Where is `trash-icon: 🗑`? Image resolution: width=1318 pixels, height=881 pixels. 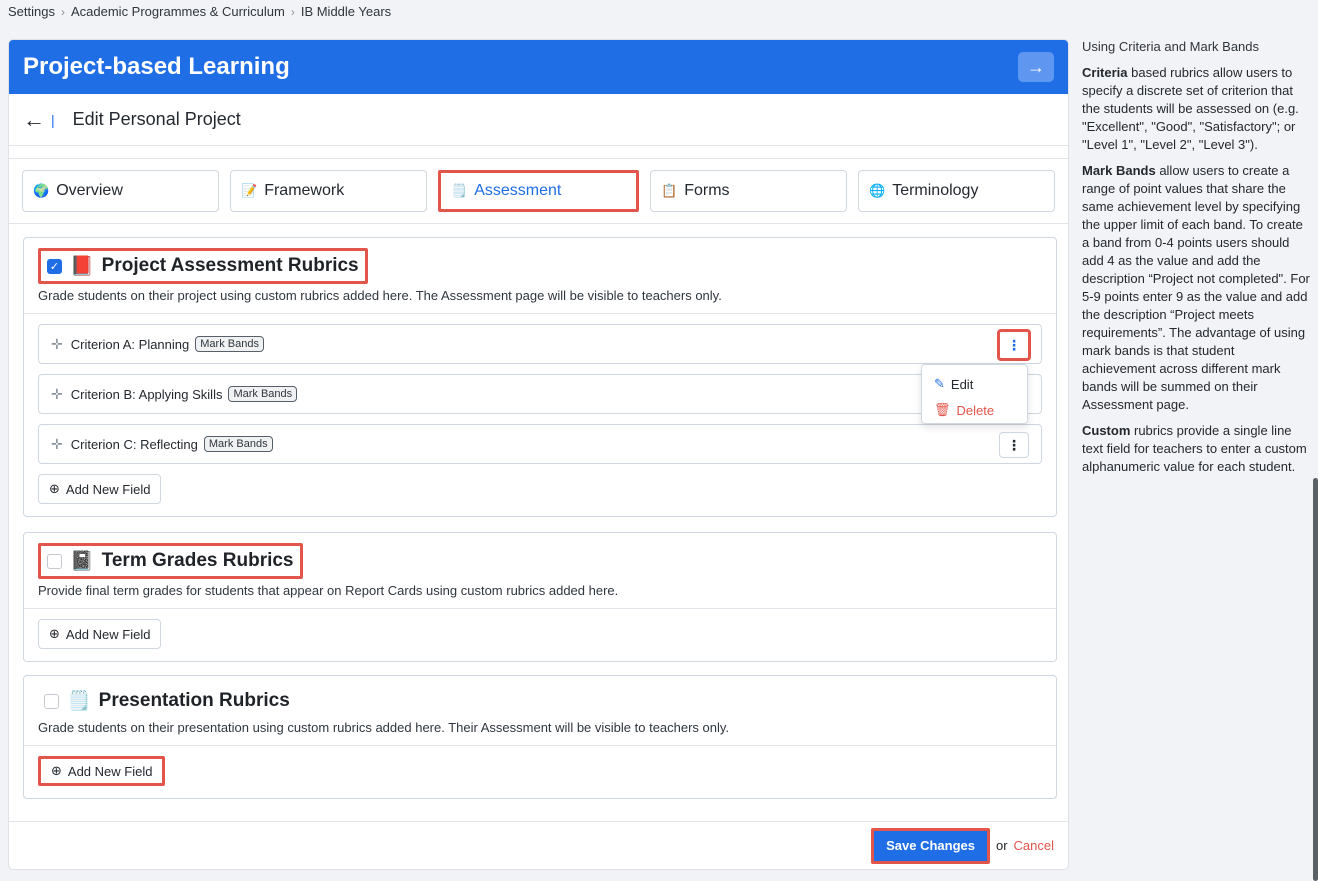 trash-icon: 🗑 is located at coordinates (942, 409).